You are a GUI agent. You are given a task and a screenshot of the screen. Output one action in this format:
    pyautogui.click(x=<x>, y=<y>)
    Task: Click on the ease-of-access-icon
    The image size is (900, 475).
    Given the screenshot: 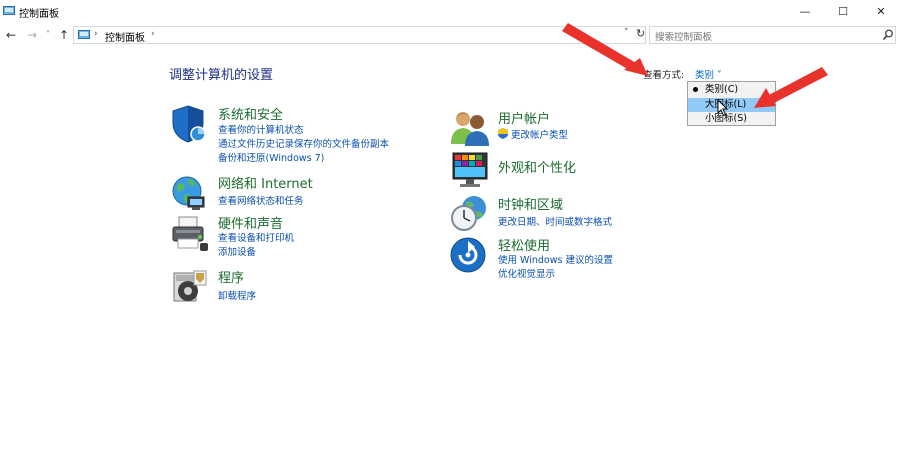 What is the action you would take?
    pyautogui.click(x=470, y=255)
    